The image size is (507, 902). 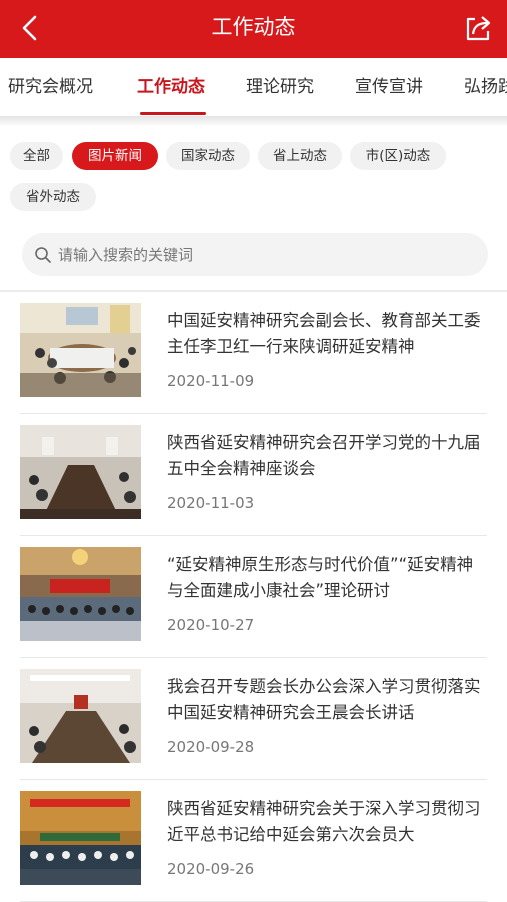 What do you see at coordinates (324, 821) in the screenshot?
I see `news-title: 陕西省延安精神研究会关于深入学习贯彻习近平总书记给中延会第六次会员大` at bounding box center [324, 821].